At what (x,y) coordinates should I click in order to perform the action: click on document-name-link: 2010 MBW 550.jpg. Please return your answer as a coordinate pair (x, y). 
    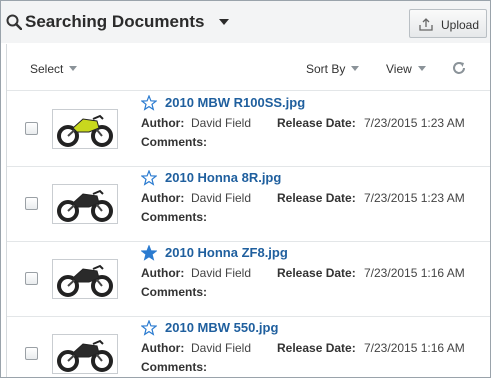
    Looking at the image, I should click on (221, 327).